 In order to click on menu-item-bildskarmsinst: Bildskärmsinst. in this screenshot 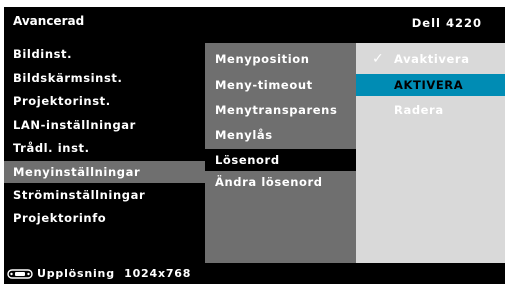, I will do `click(104, 78)`.